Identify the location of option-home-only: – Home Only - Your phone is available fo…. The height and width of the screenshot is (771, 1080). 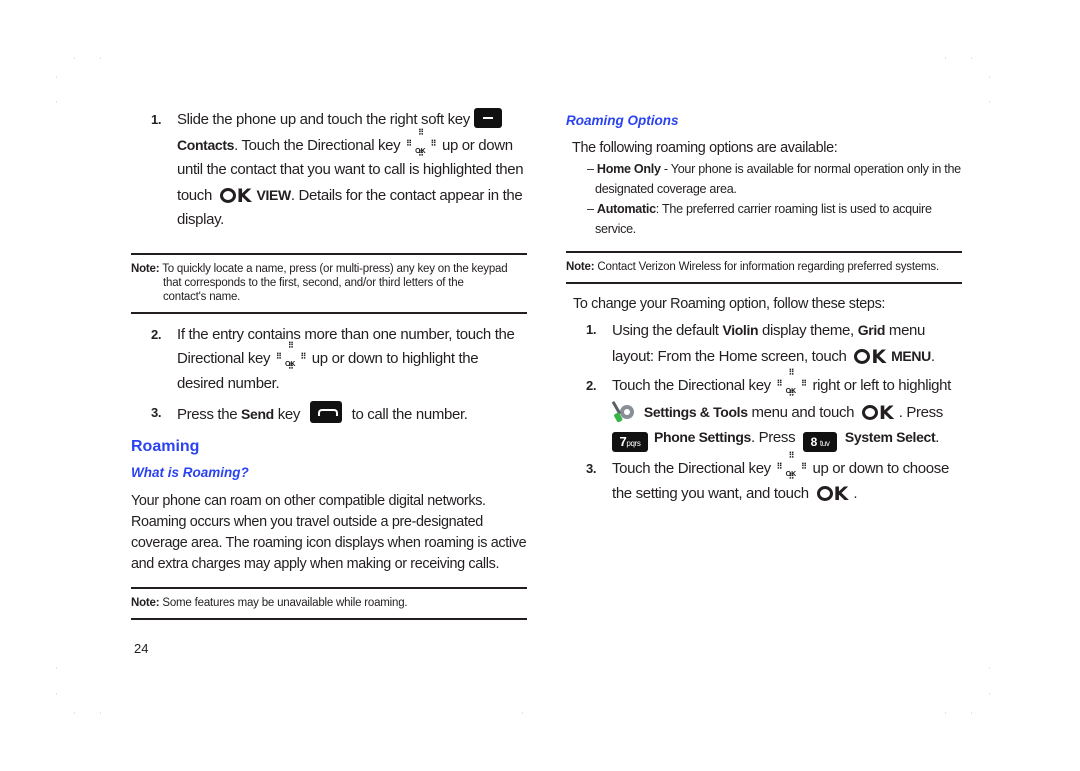
(764, 179).